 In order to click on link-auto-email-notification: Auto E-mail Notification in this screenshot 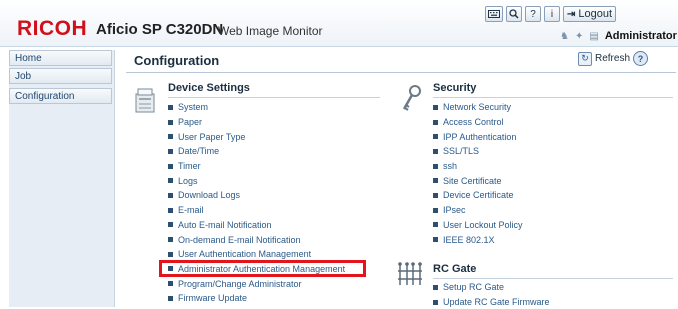, I will do `click(225, 225)`.